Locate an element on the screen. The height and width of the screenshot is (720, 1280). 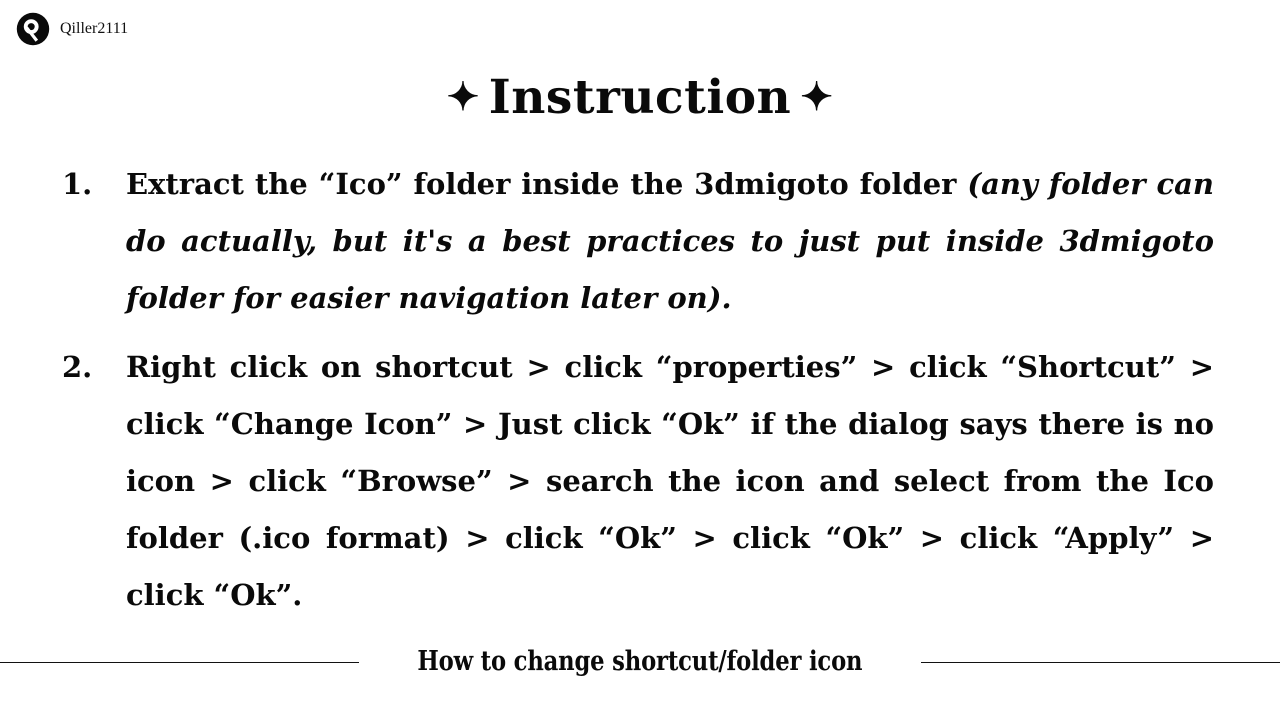
footer-caption: How to change shortcut/folder icon is located at coordinates (640, 661).